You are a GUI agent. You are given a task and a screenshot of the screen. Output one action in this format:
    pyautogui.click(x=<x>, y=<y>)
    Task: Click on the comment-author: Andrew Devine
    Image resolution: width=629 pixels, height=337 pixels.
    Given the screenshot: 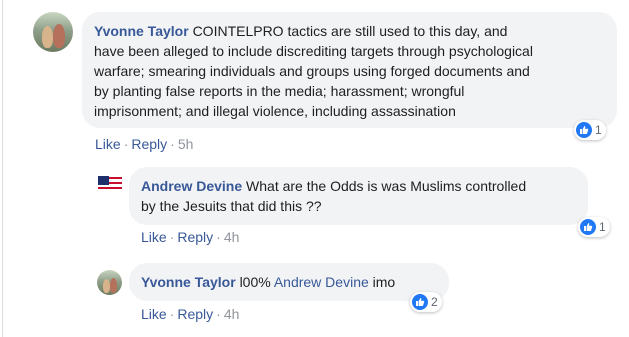 What is the action you would take?
    pyautogui.click(x=191, y=186)
    